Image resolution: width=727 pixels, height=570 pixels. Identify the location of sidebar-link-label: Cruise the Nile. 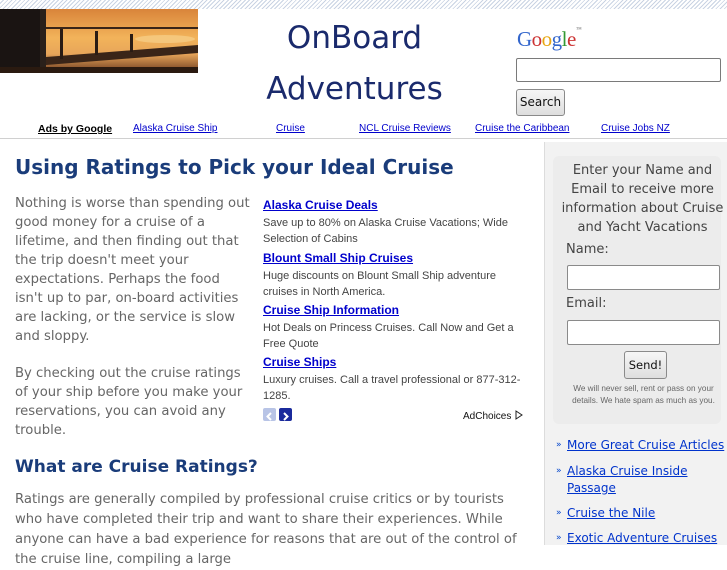
(647, 513).